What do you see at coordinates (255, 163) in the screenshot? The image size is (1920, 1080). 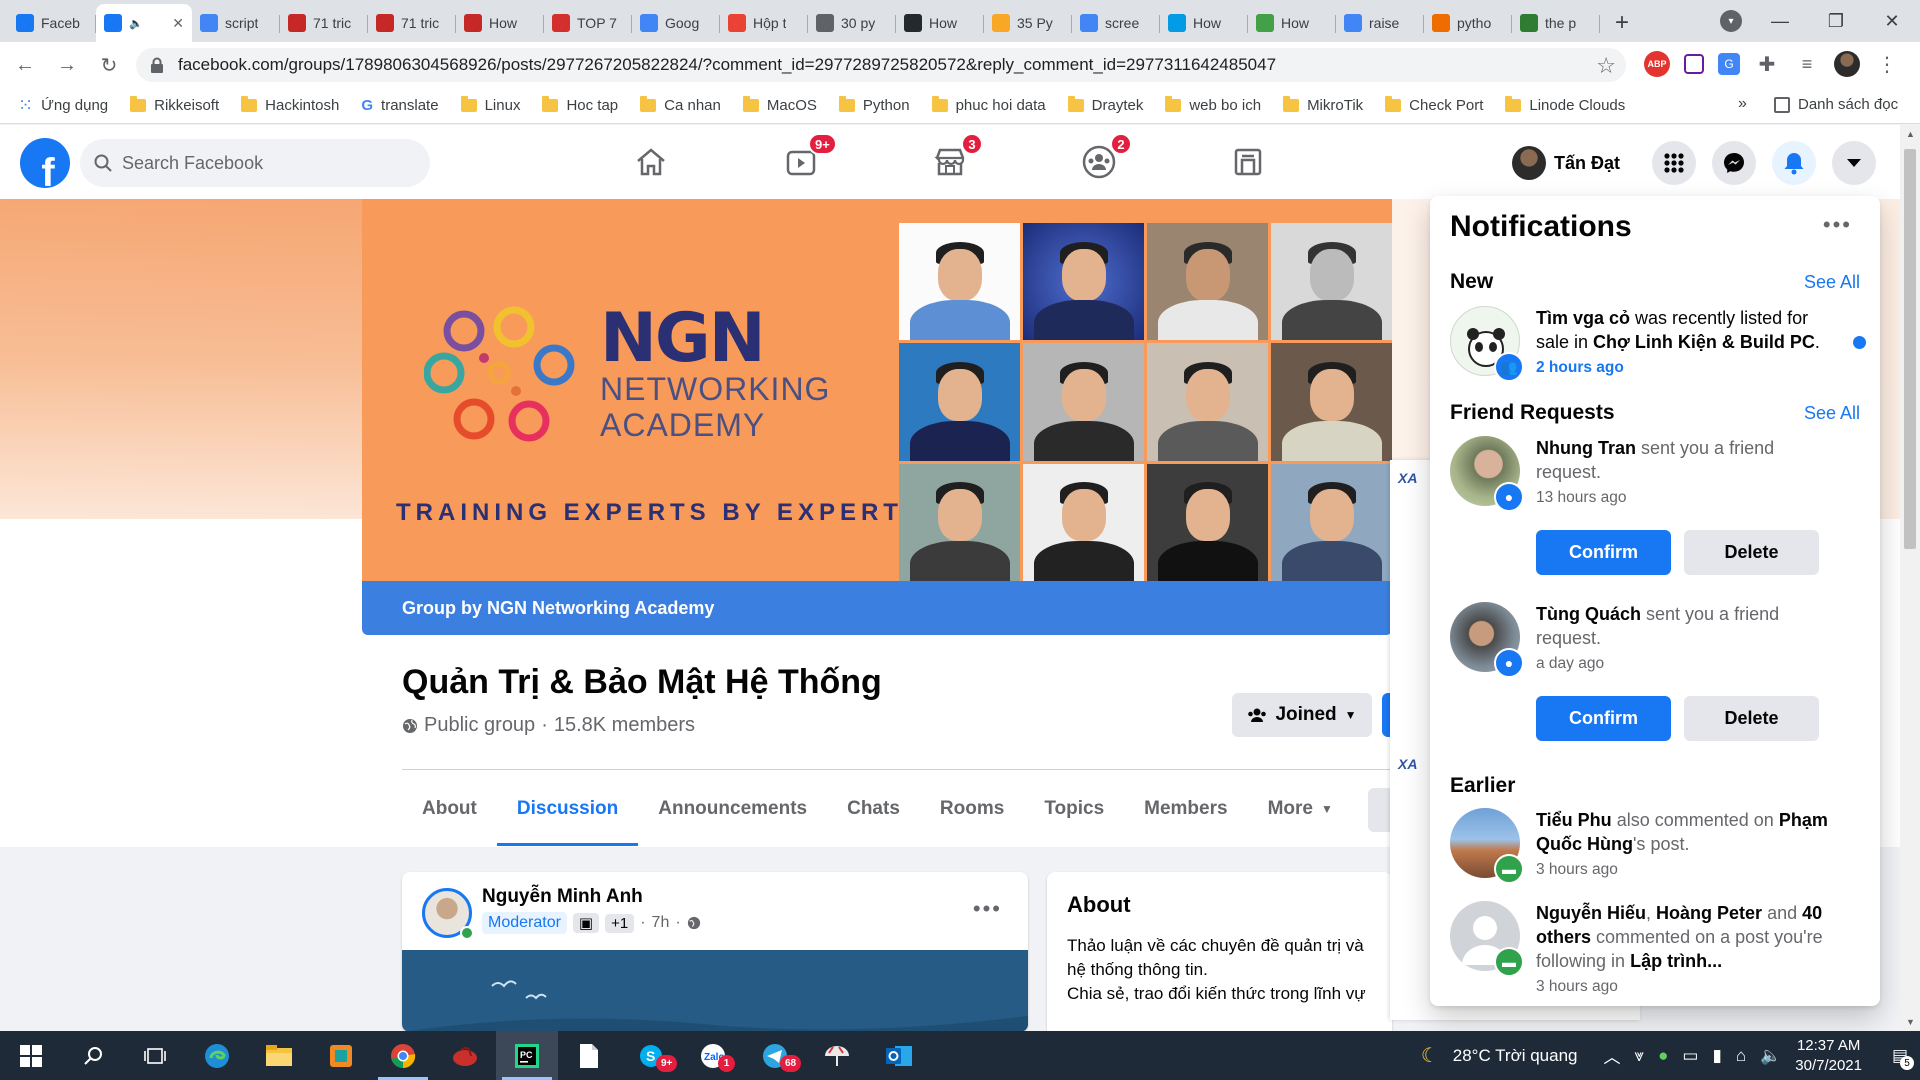 I see `search-input: Search Facebook` at bounding box center [255, 163].